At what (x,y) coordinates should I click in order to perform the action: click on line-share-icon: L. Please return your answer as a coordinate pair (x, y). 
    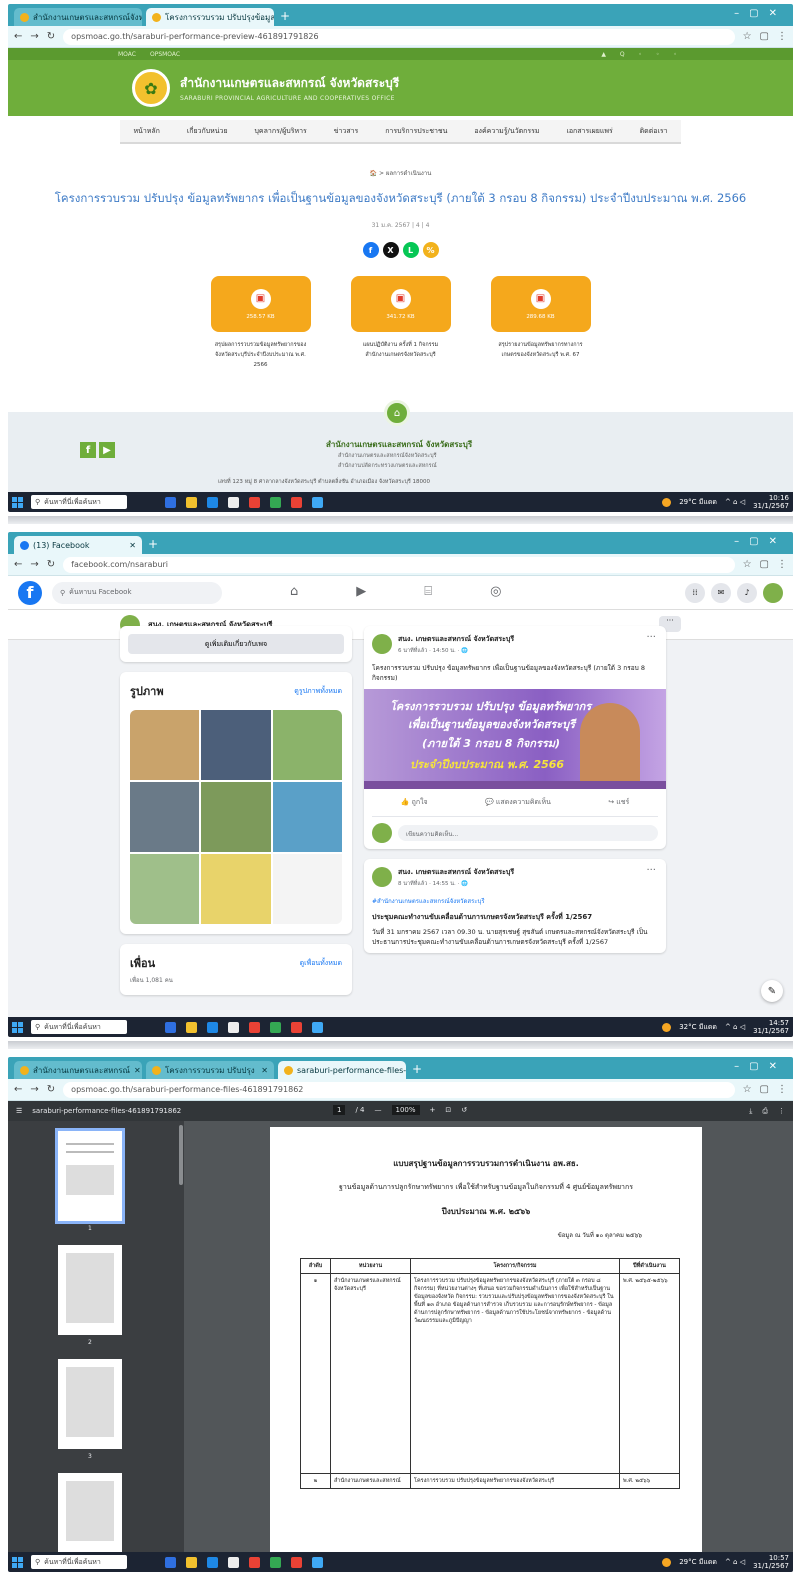
    Looking at the image, I should click on (410, 250).